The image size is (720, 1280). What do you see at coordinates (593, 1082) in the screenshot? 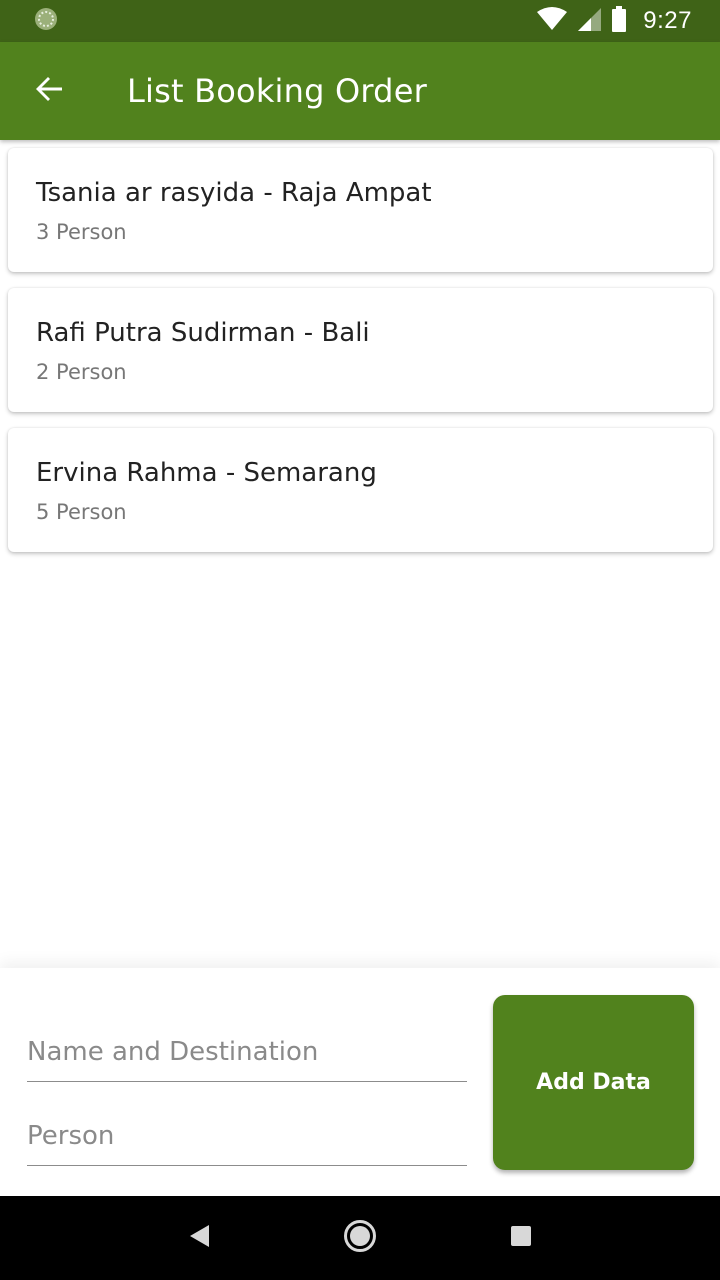
I see `add-data-button: Add Data` at bounding box center [593, 1082].